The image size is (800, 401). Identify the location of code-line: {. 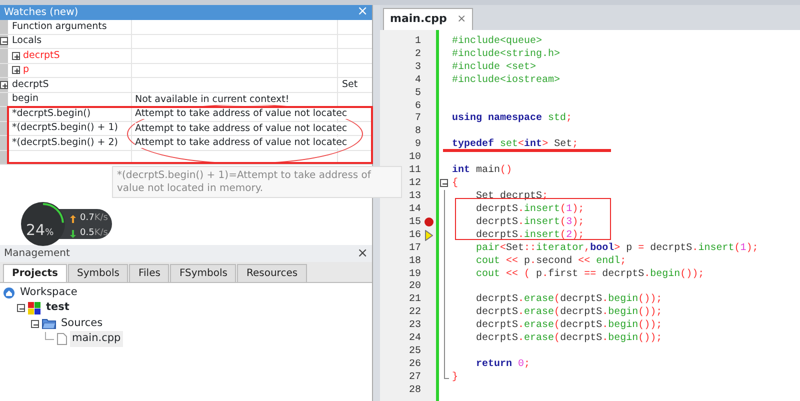
(454, 184).